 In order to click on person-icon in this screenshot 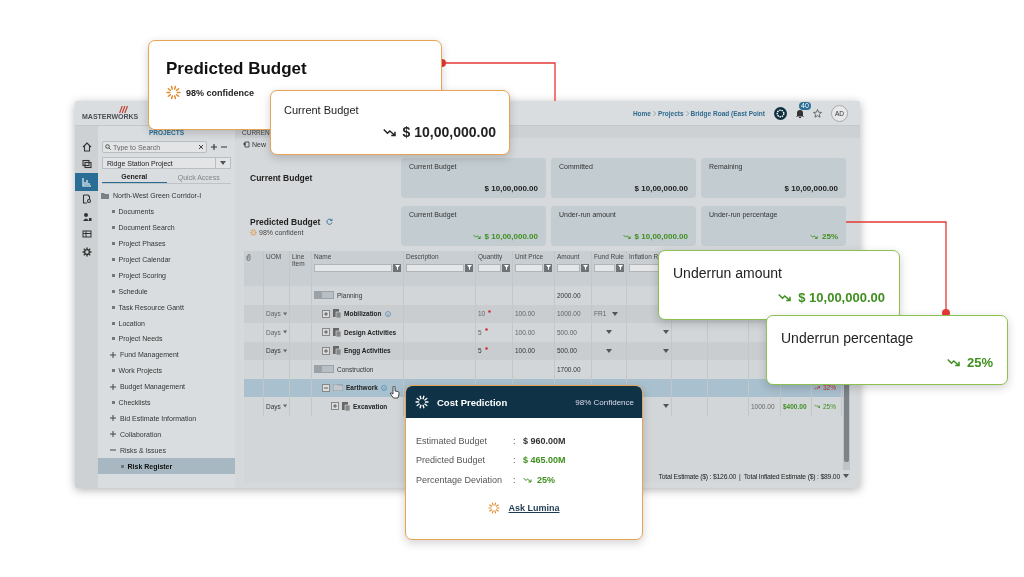, I will do `click(86, 216)`.